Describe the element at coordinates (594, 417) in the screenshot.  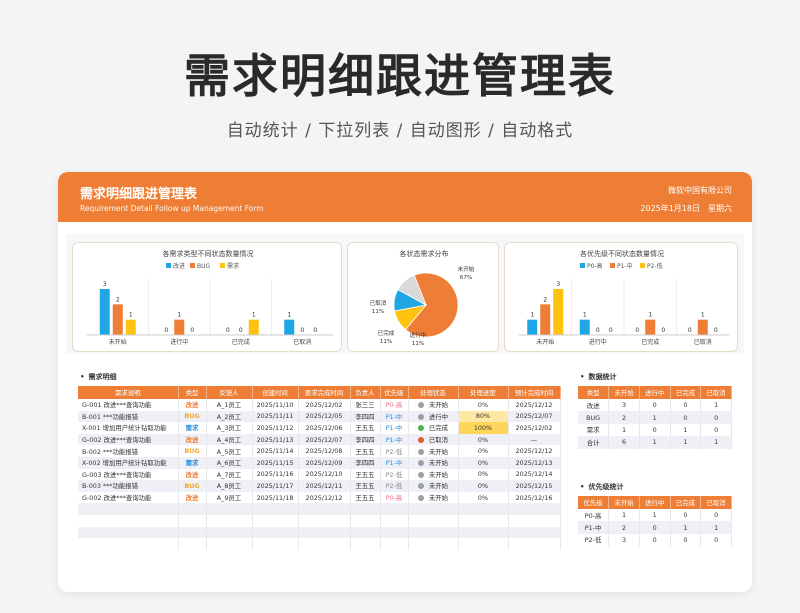
I see `stat-cell: BUG` at that location.